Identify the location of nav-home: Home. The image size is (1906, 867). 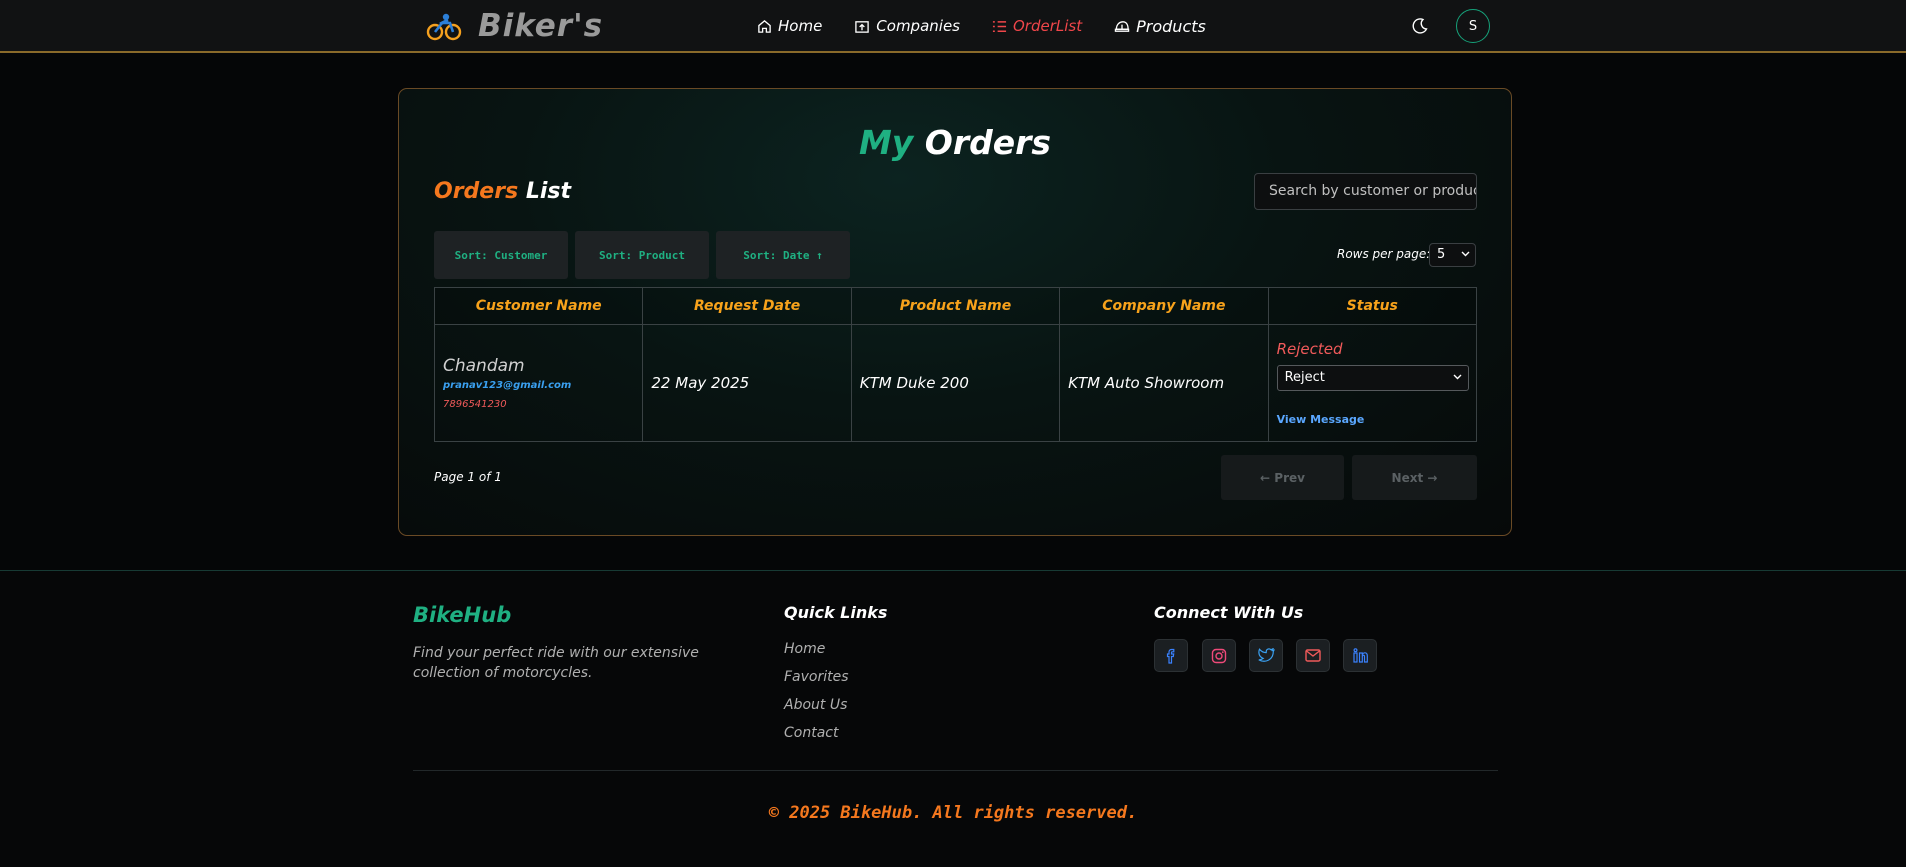
(789, 26).